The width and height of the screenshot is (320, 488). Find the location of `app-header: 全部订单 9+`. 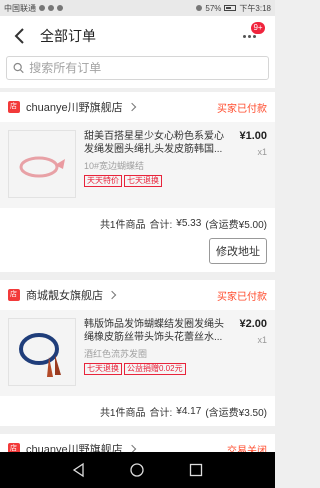

app-header: 全部订单 9+ is located at coordinates (137, 36).